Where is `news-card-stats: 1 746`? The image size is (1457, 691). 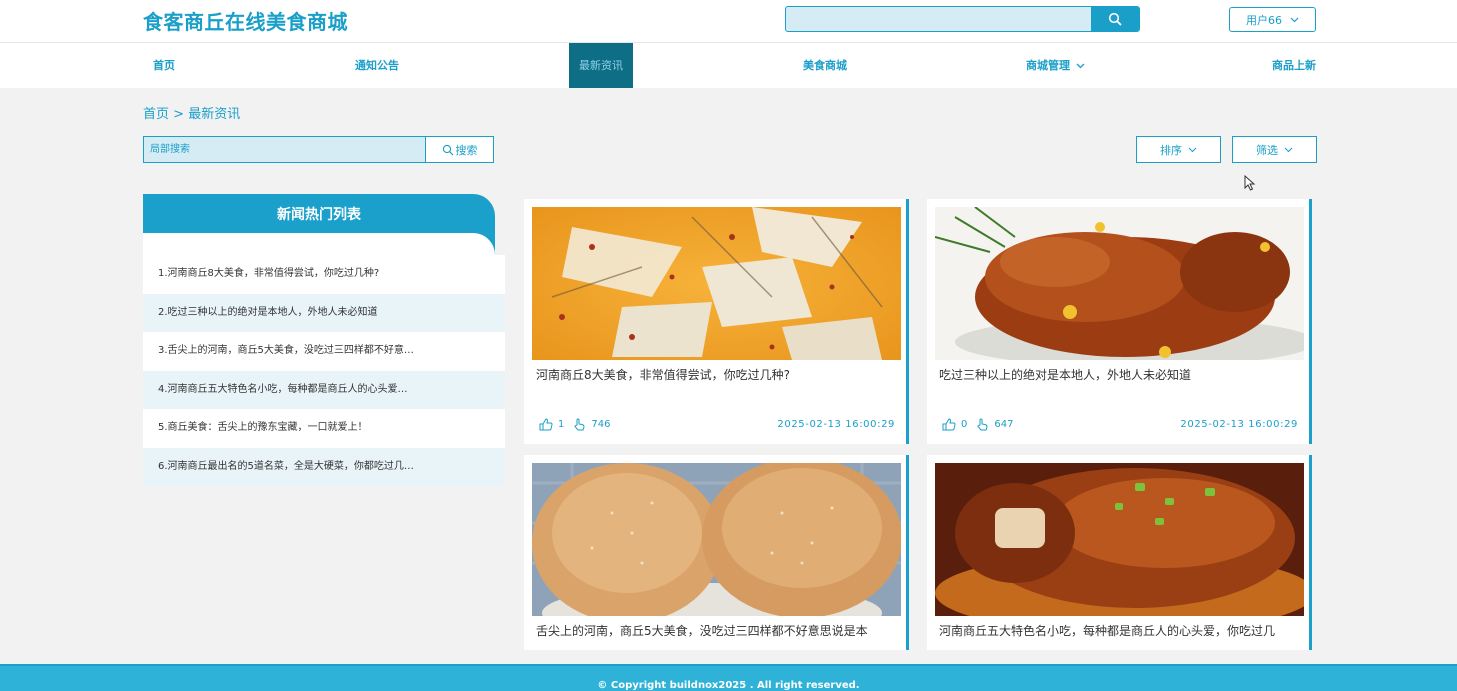 news-card-stats: 1 746 is located at coordinates (574, 424).